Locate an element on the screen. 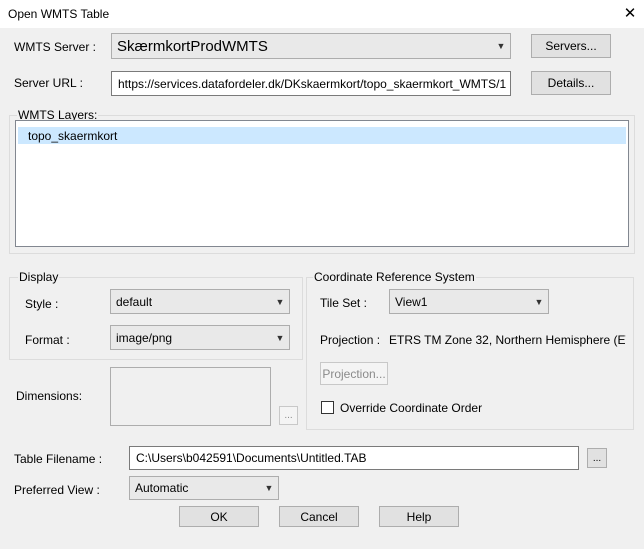  override-coordinate-order-checkbox is located at coordinates (327, 407).